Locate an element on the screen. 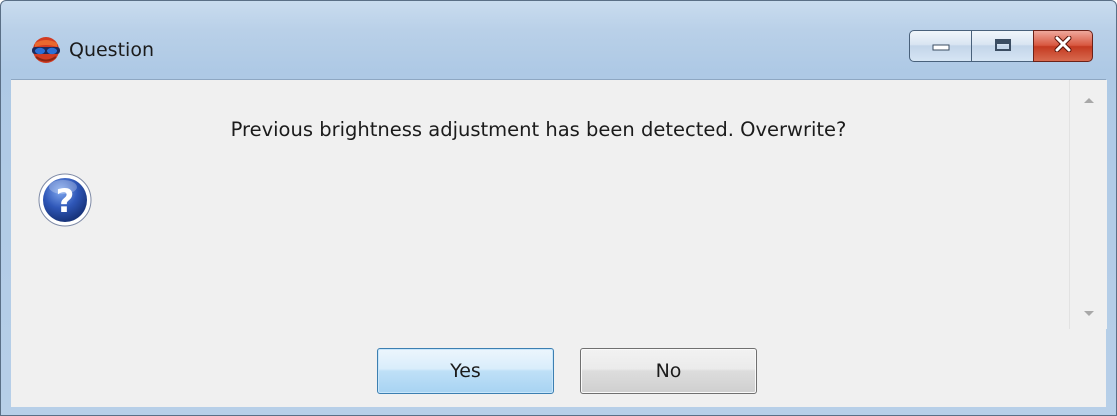  arrow-up-icon is located at coordinates (1089, 98).